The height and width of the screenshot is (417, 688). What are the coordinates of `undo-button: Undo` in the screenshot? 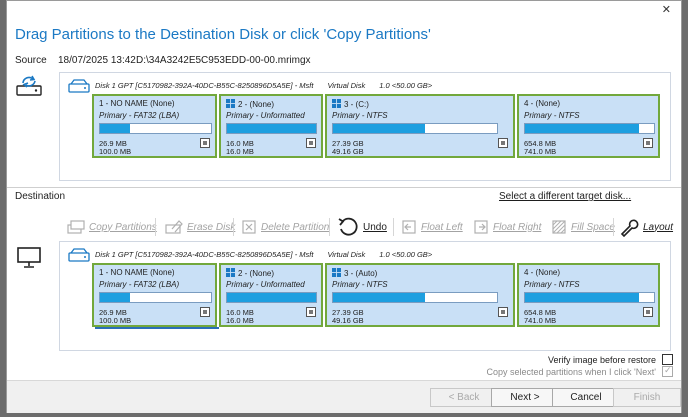 It's located at (362, 227).